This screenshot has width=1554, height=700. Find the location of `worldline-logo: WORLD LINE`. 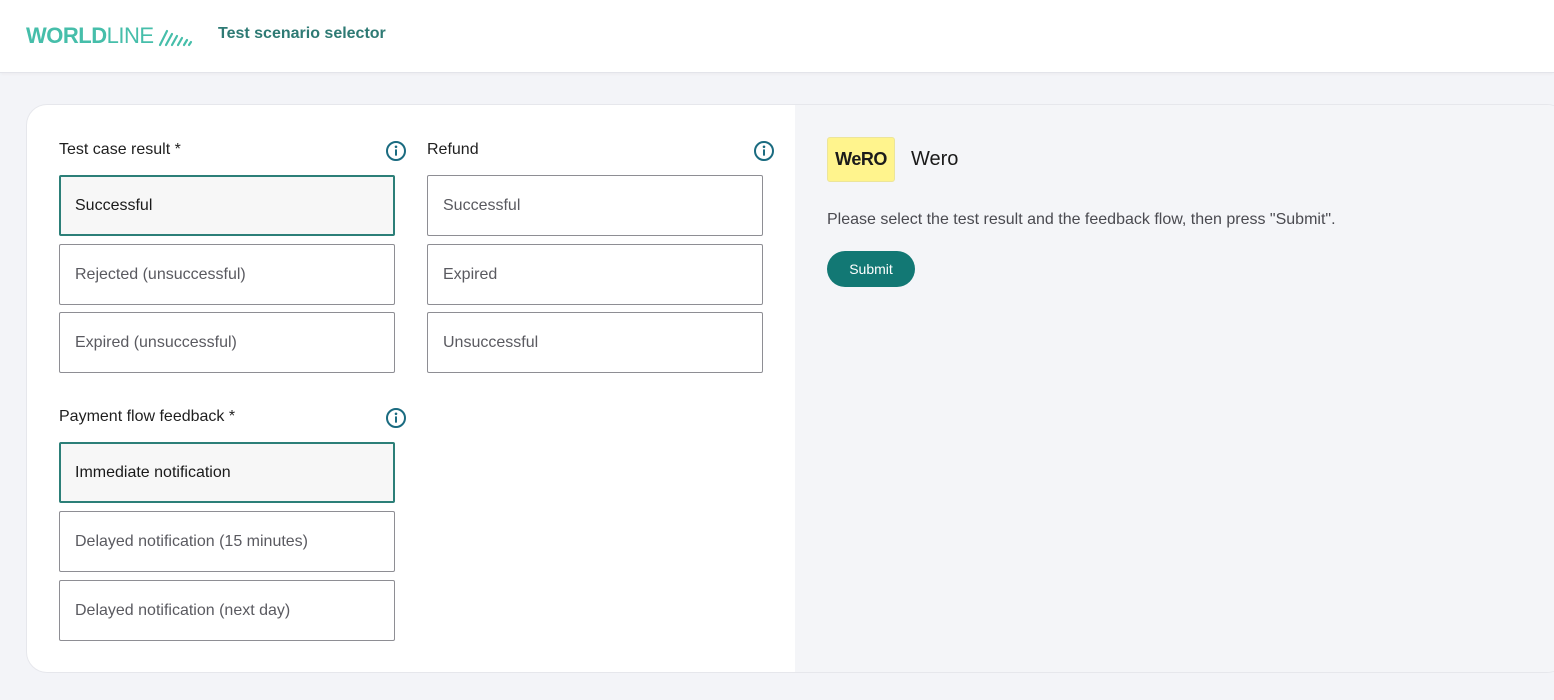

worldline-logo: WORLD LINE is located at coordinates (110, 36).